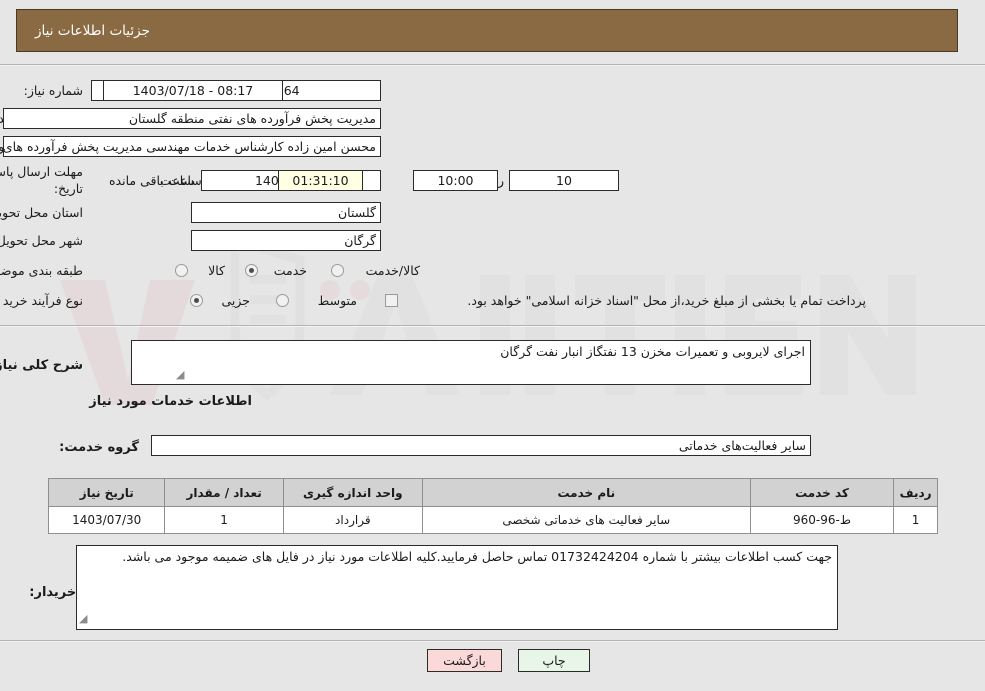 The width and height of the screenshot is (985, 691). What do you see at coordinates (92, 30) in the screenshot?
I see `page-title: جزئیات اطلاعات نیاز` at bounding box center [92, 30].